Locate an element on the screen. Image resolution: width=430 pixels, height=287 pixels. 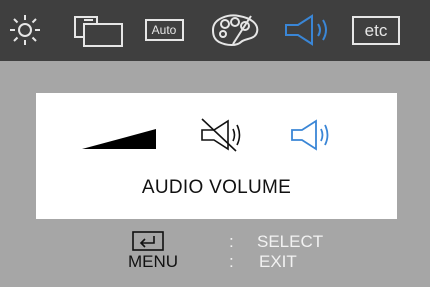
screens-icon is located at coordinates (98, 31).